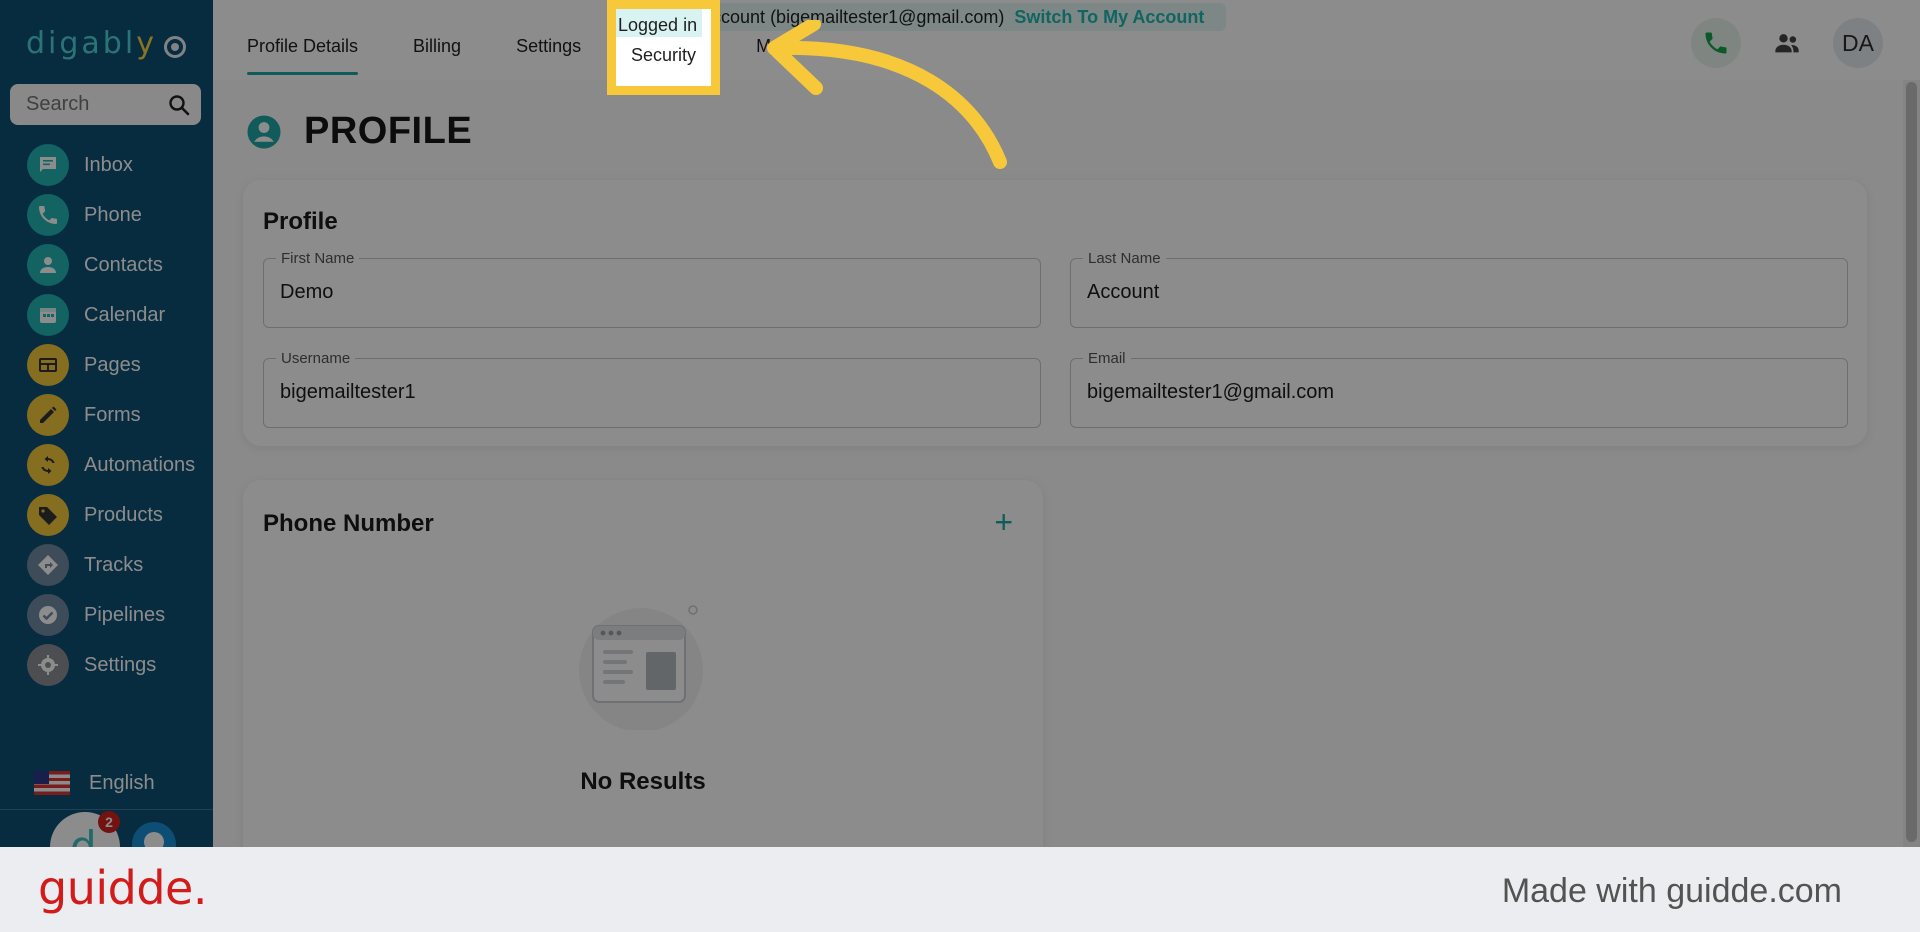 This screenshot has height=932, width=1920. I want to click on sidebar-item-label: Phone, so click(113, 214).